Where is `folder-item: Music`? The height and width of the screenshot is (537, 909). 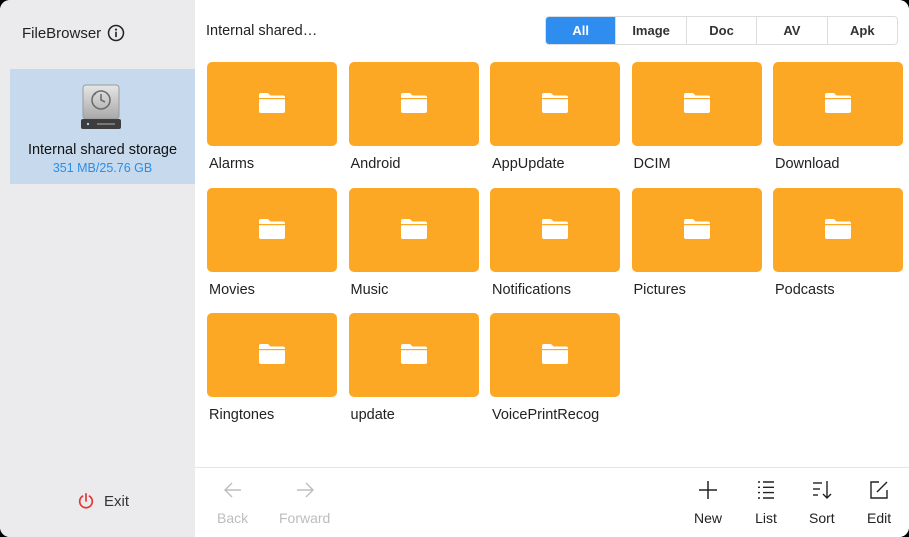 folder-item: Music is located at coordinates (413, 247).